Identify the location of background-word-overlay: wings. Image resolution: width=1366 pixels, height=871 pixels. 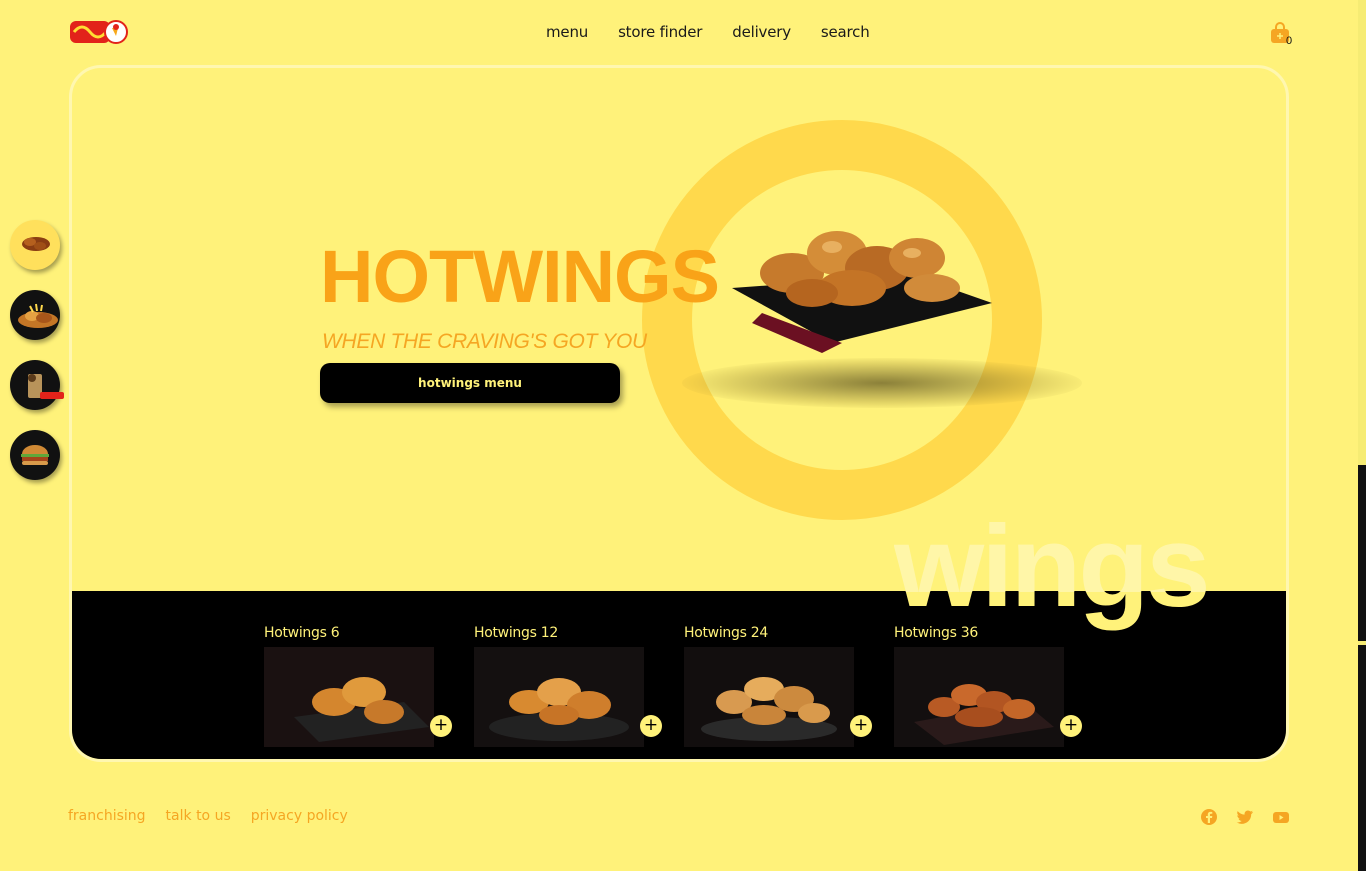
(1052, 550).